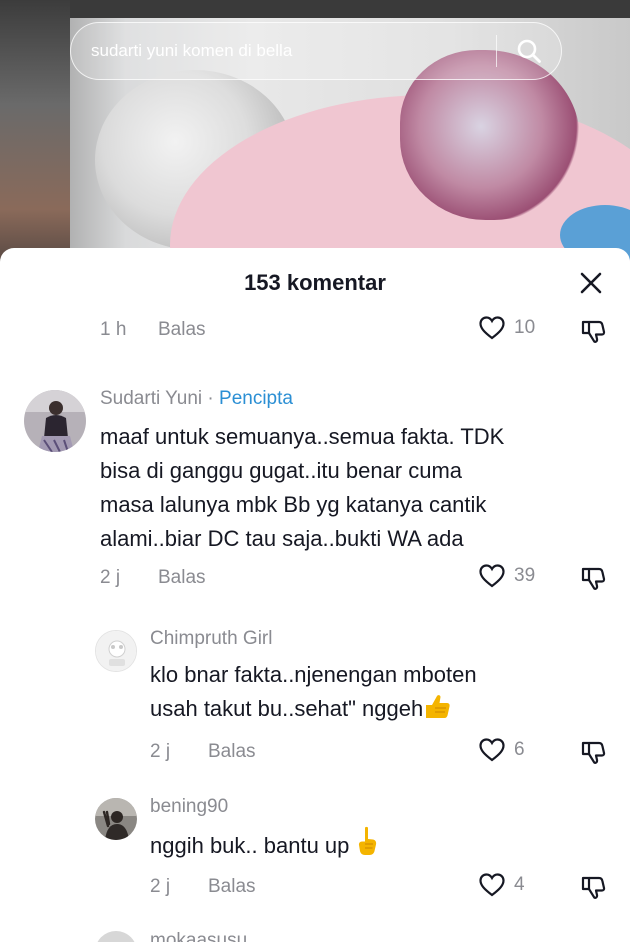  What do you see at coordinates (189, 807) in the screenshot?
I see `comment-author: bening90` at bounding box center [189, 807].